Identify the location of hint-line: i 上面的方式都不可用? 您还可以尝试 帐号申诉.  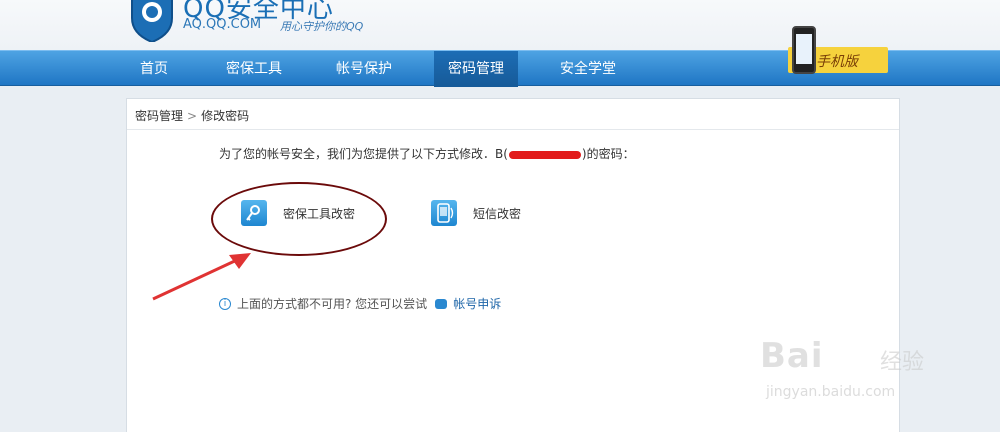
(360, 303).